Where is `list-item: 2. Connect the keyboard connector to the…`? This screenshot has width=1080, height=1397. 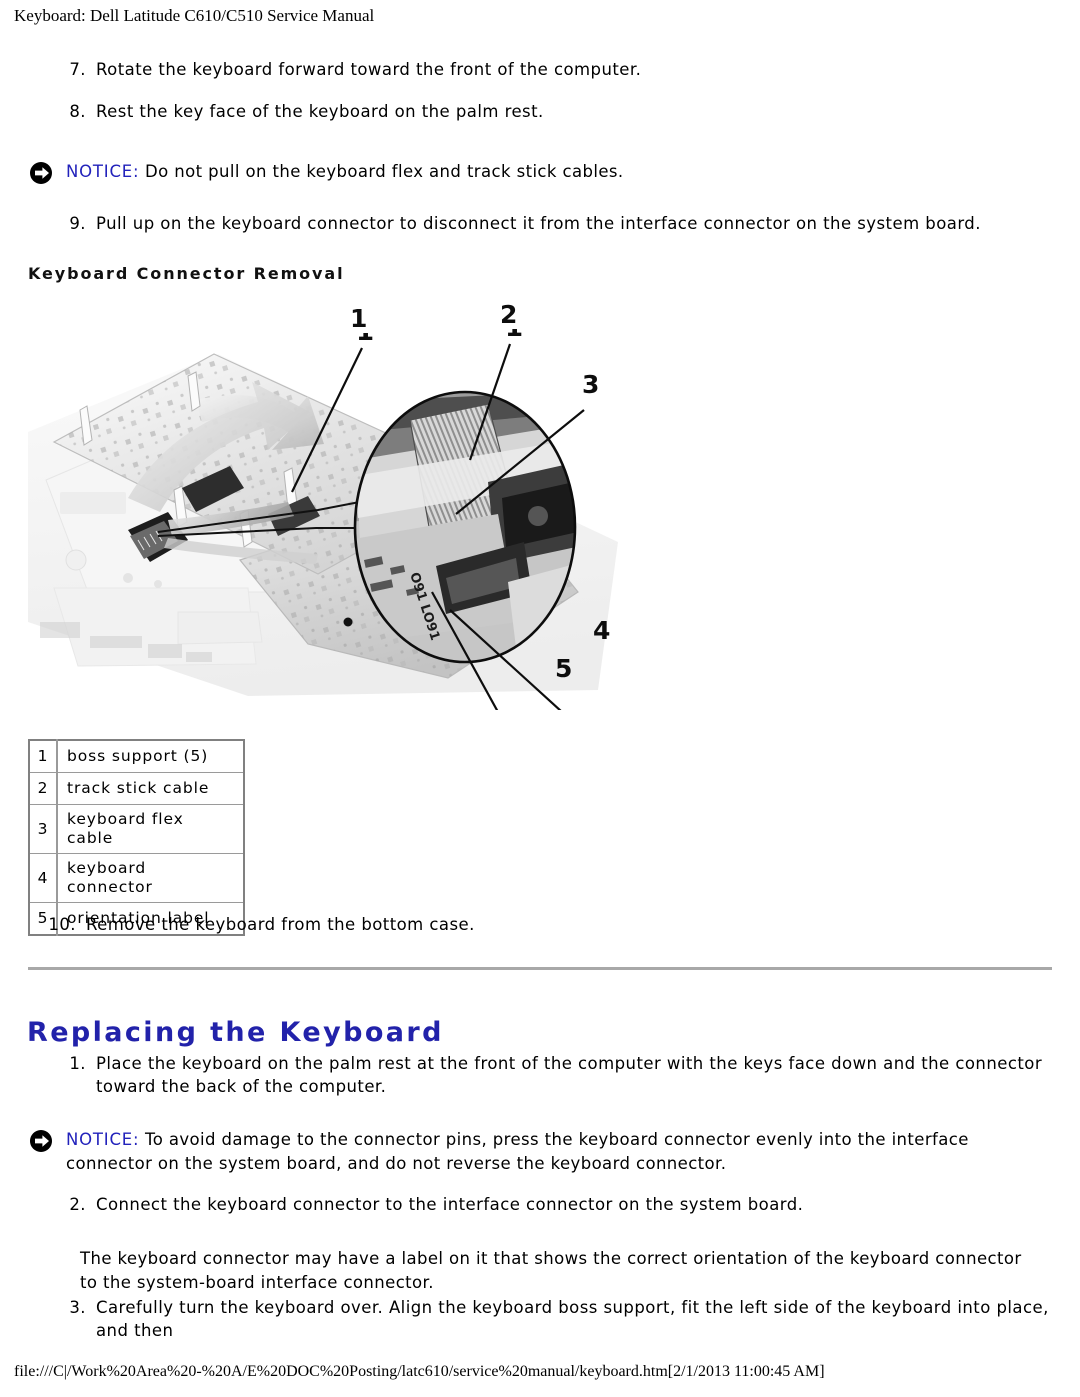 list-item: 2. Connect the keyboard connector to the… is located at coordinates (552, 1204).